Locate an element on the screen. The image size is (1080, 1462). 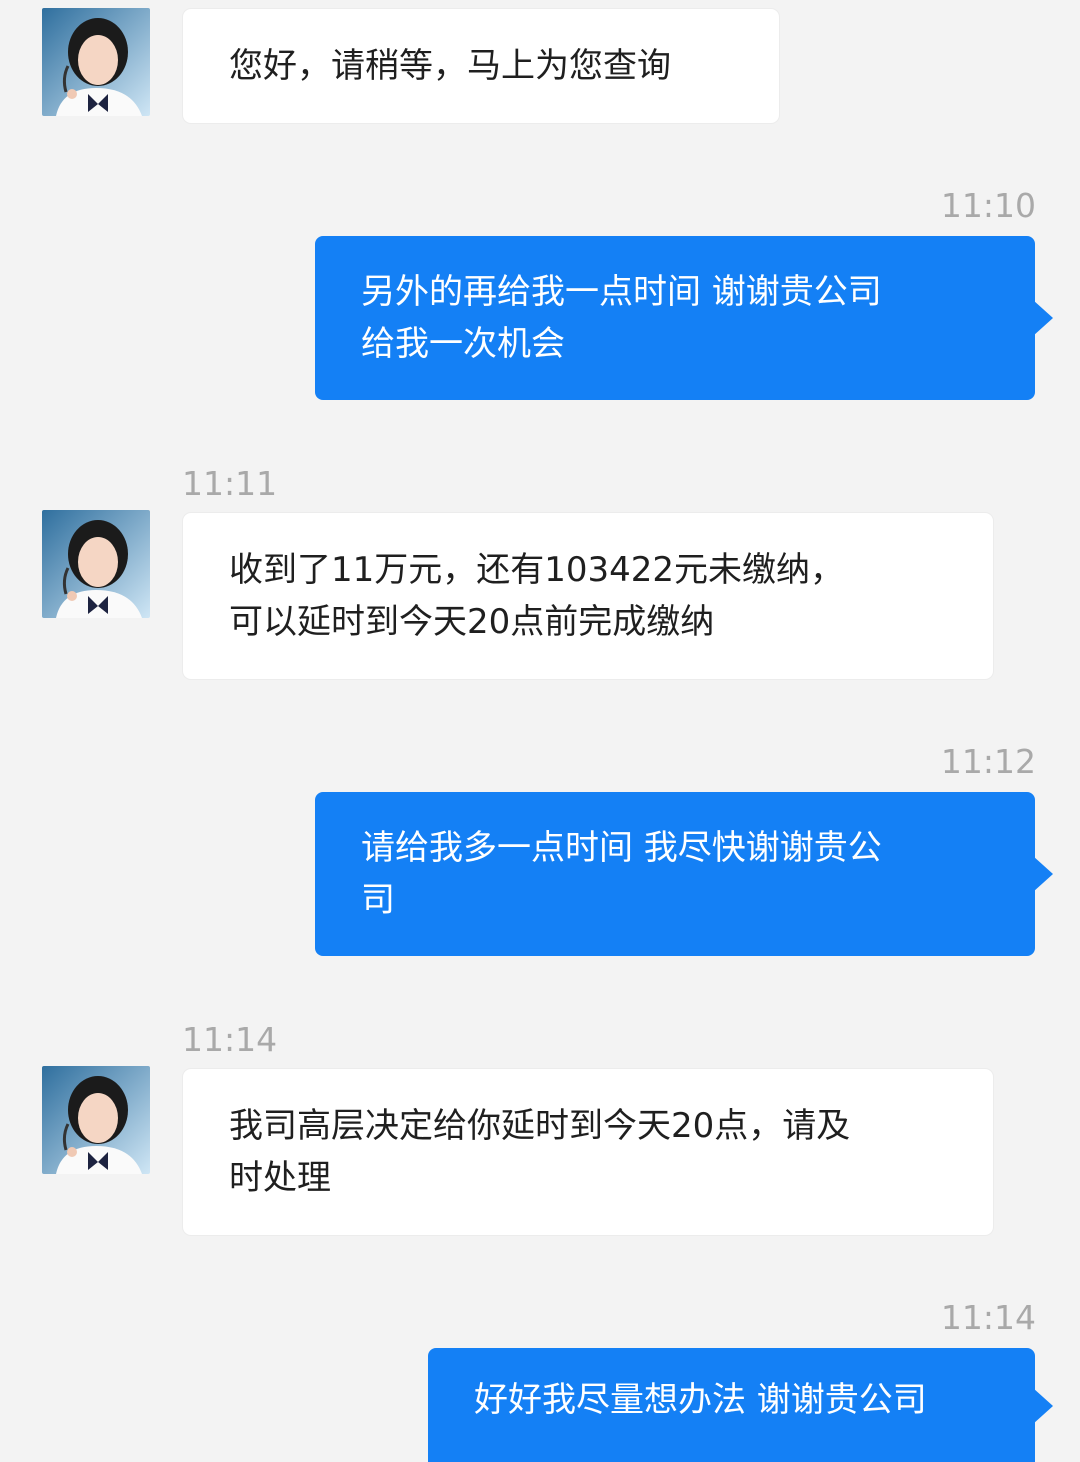
message-text-line: 给我一次机会 is located at coordinates (463, 344).